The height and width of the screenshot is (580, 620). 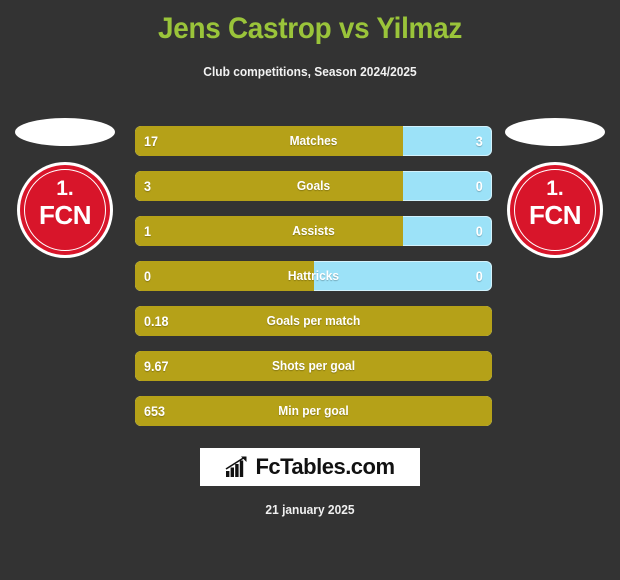 I want to click on stat-label: Assists, so click(x=313, y=230).